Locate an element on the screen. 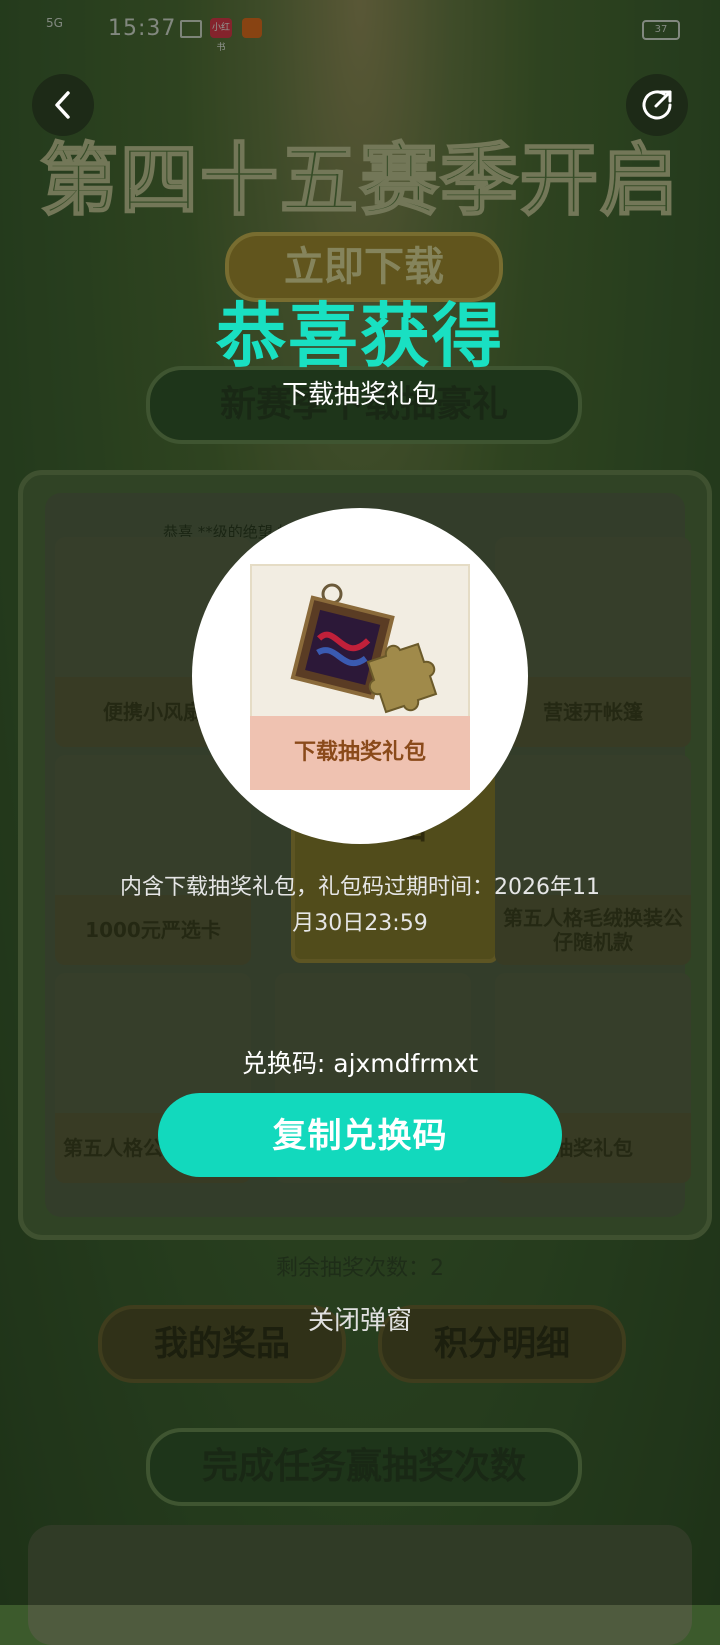  prize-image-circle: 下载抽奖礼包 is located at coordinates (360, 676).